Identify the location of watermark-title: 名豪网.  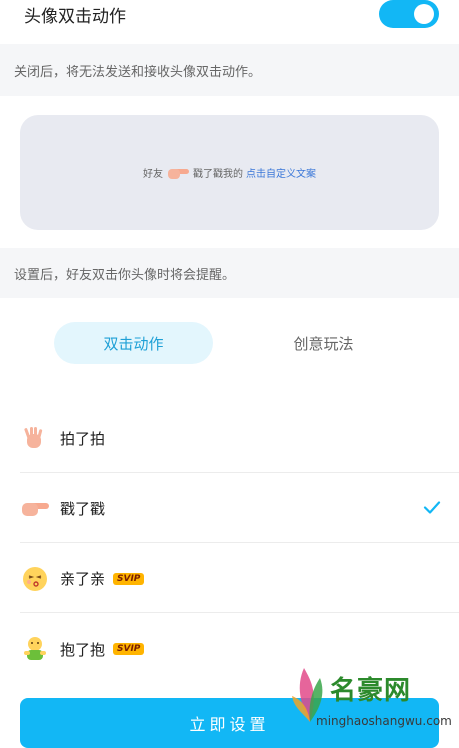
(371, 691).